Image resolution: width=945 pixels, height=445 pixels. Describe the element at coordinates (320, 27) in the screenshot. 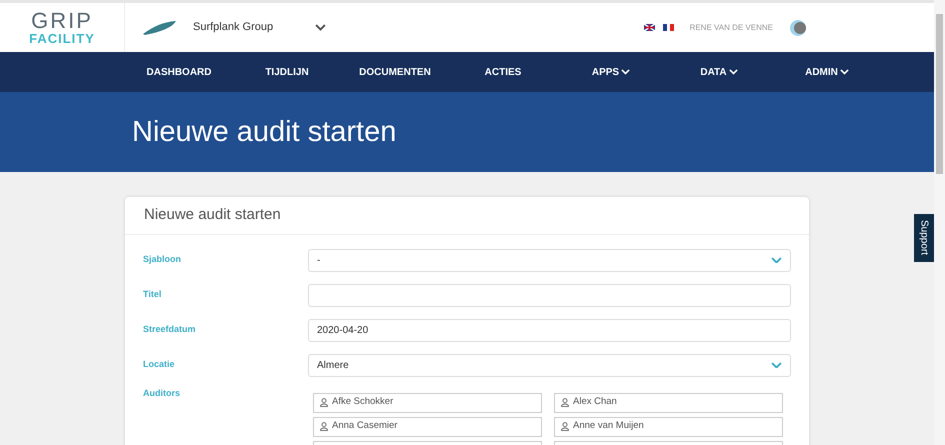

I see `dropdown-caret-icon` at that location.